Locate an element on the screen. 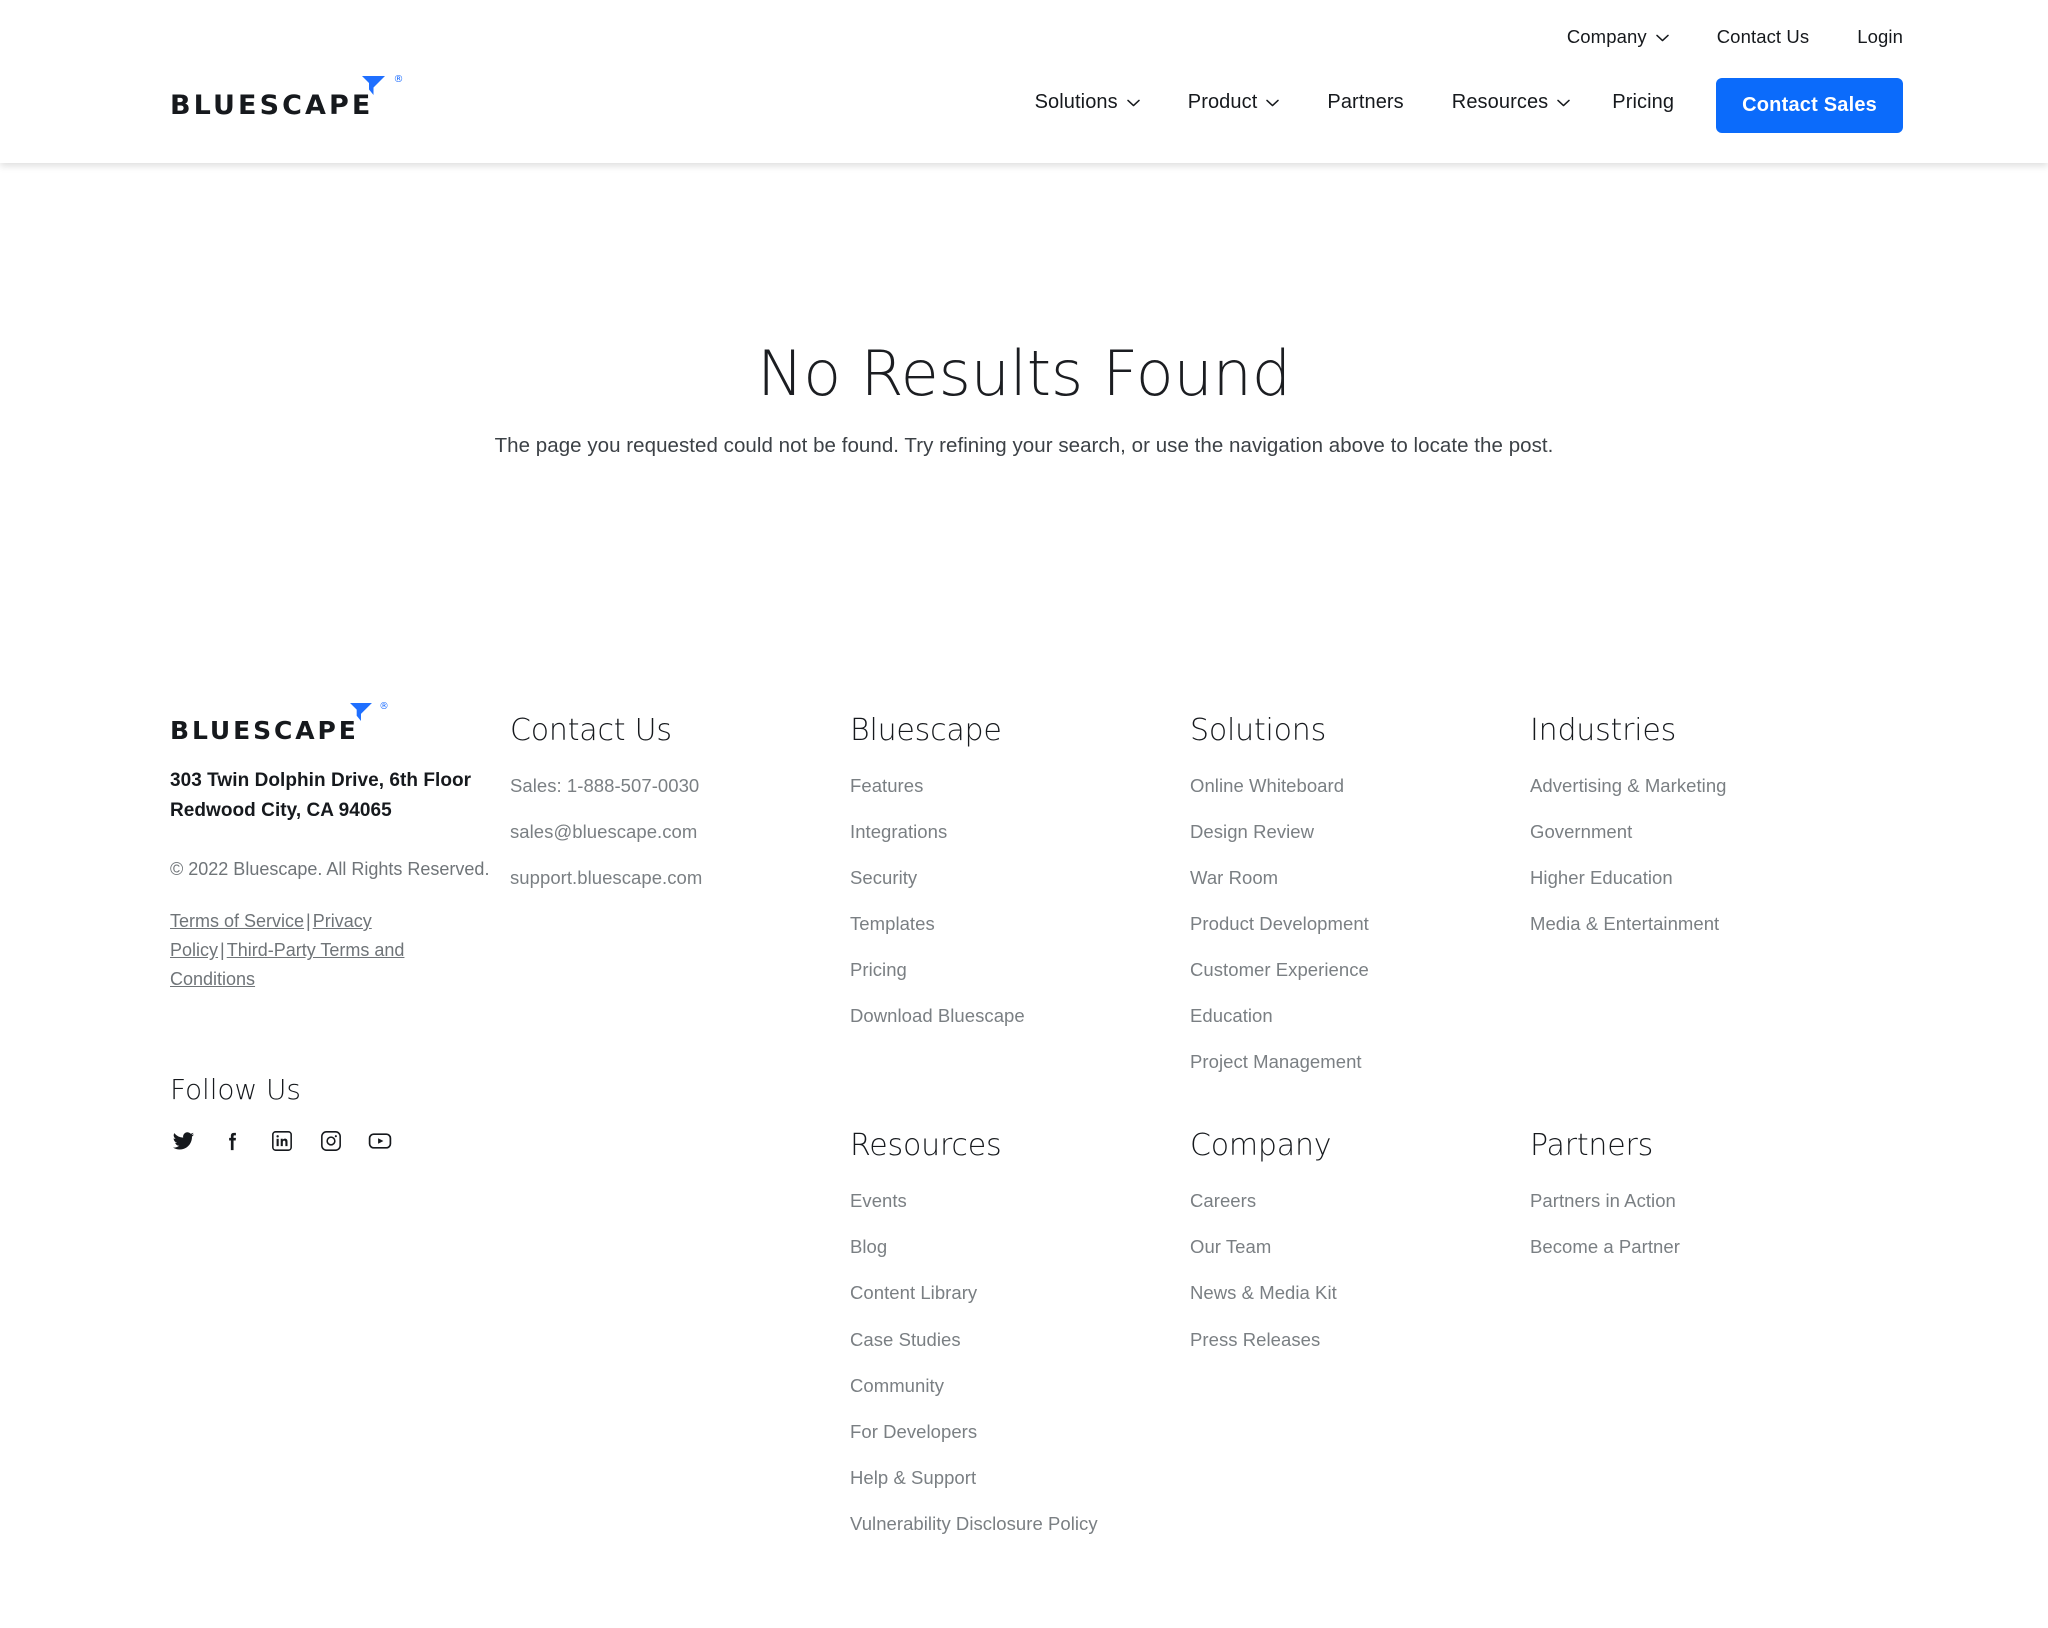 This screenshot has height=1628, width=2048. nav-item-resources: Resources is located at coordinates (1511, 102).